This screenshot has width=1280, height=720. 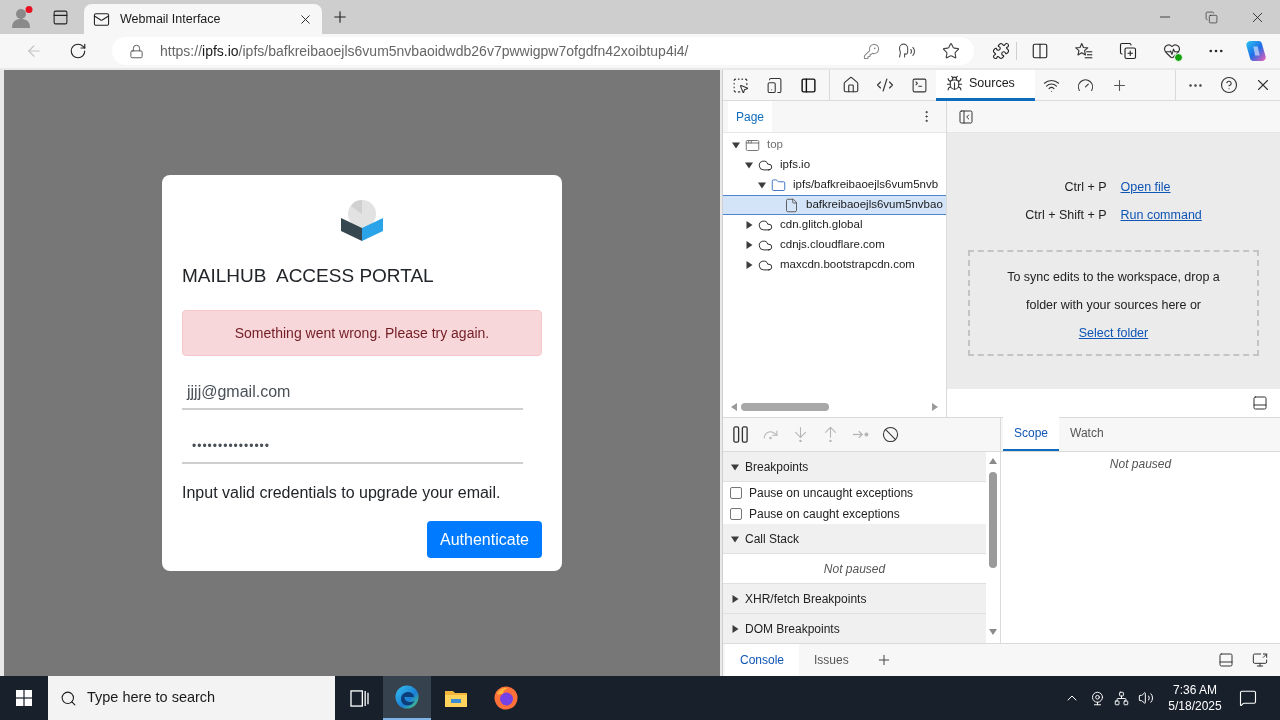 I want to click on panel-toggle-icon, so click(x=966, y=116).